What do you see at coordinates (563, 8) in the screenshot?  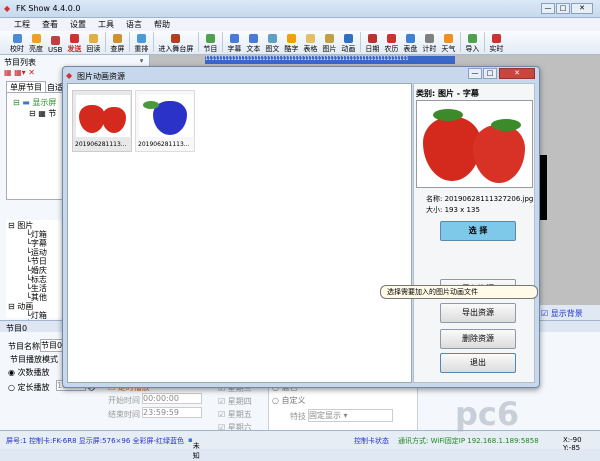 I see `maximize-button: □` at bounding box center [563, 8].